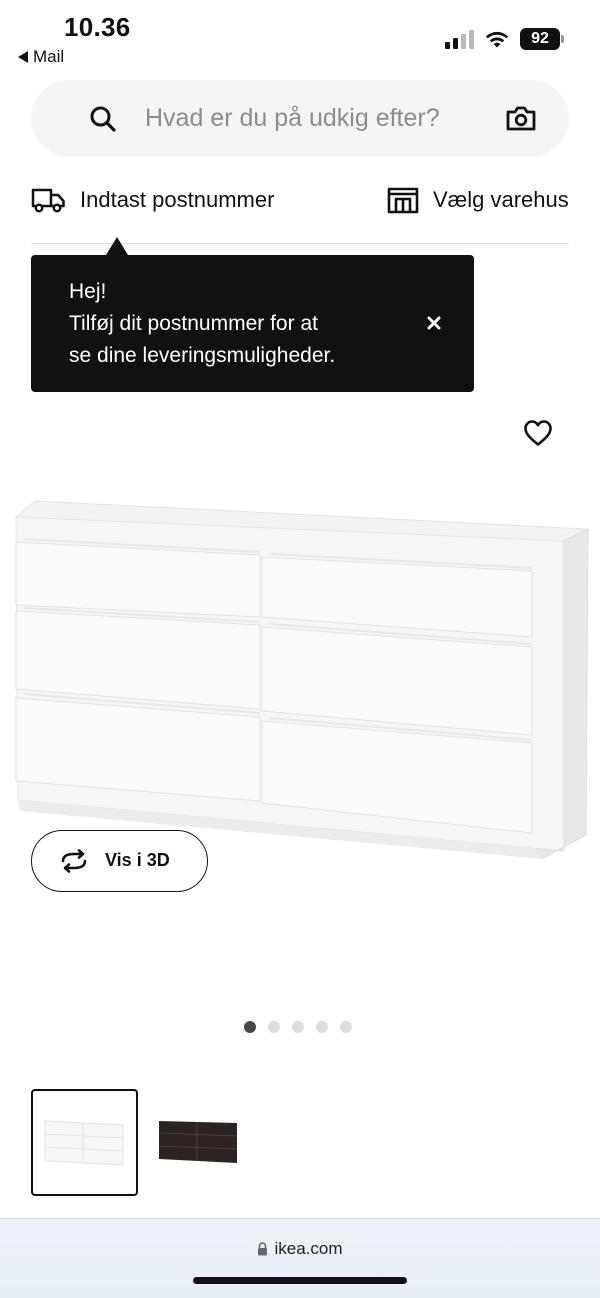 The width and height of the screenshot is (600, 1298). I want to click on tooltip-line-3: se dine leveringsmuligheder., so click(202, 355).